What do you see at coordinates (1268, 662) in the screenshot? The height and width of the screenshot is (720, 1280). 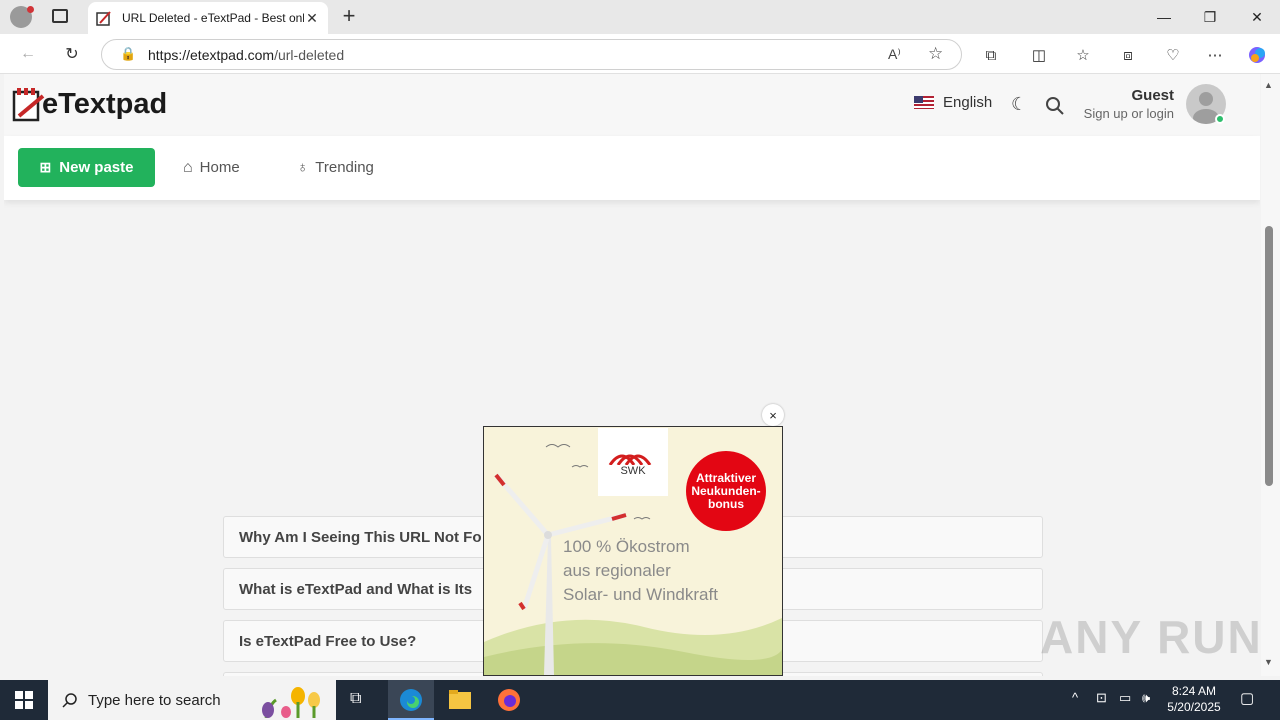 I see `scroll-down-icon: ▼` at bounding box center [1268, 662].